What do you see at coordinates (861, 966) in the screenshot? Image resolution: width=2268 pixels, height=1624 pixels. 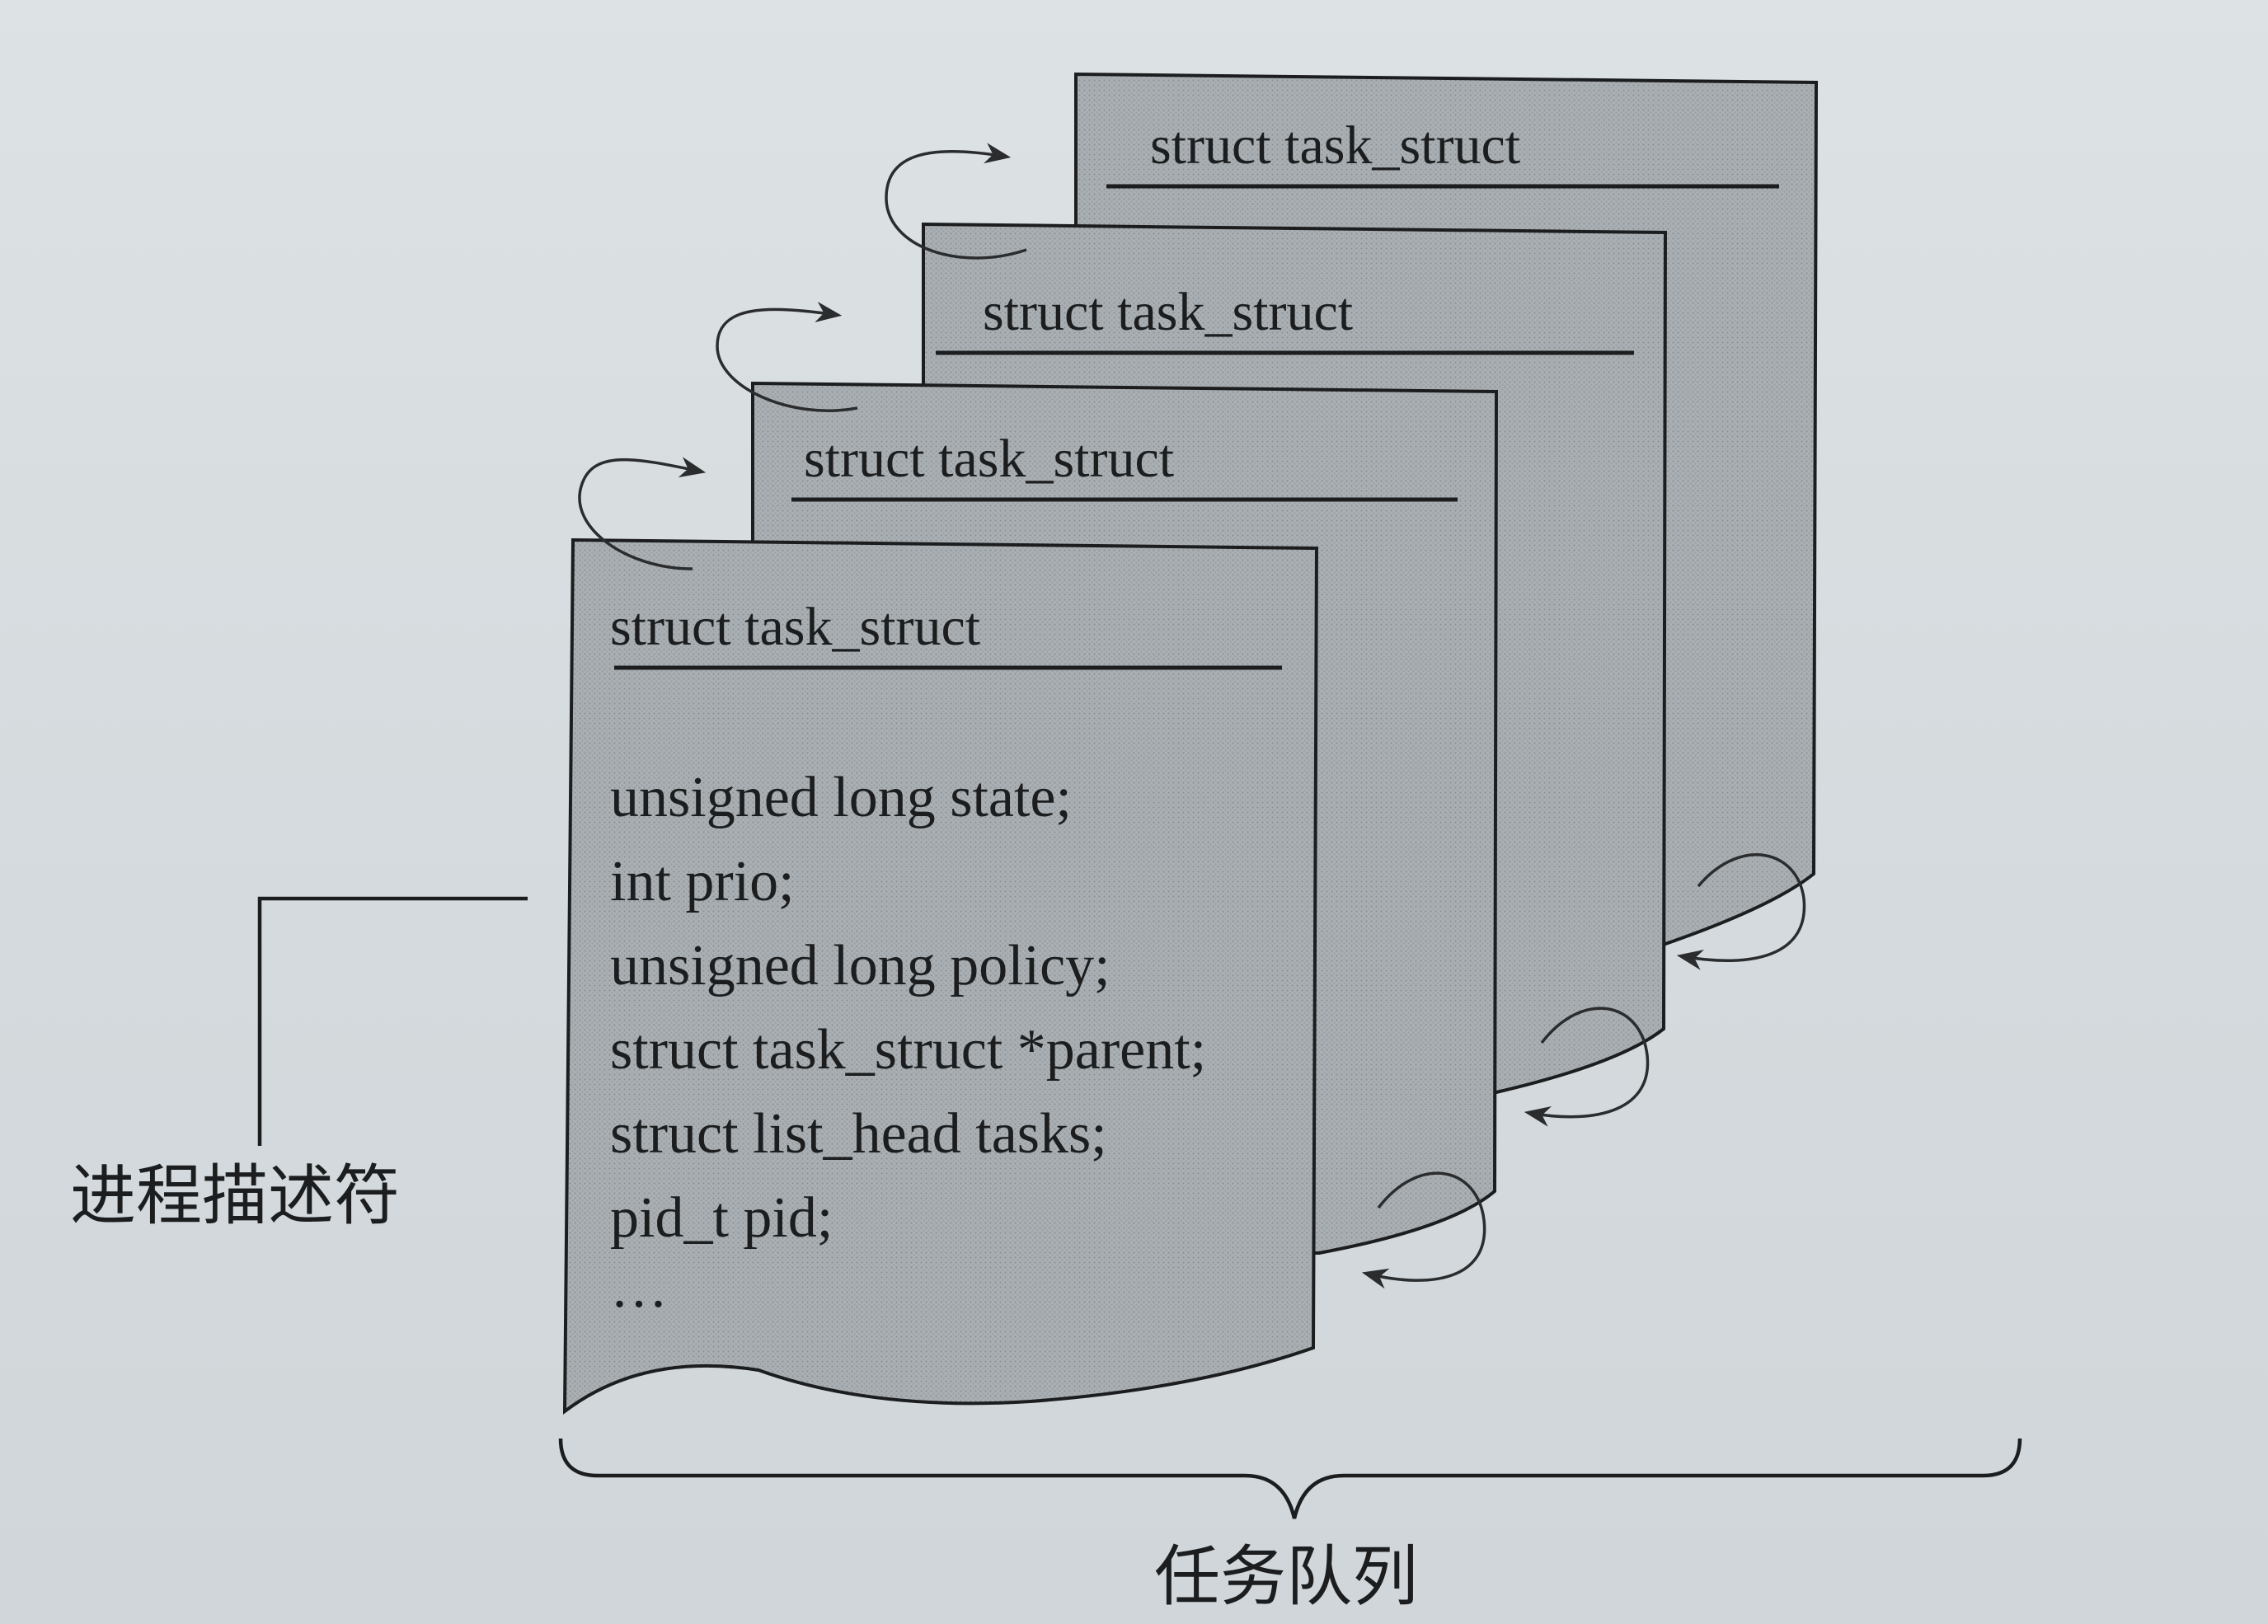 I see `field-policy: unsigned long policy;` at bounding box center [861, 966].